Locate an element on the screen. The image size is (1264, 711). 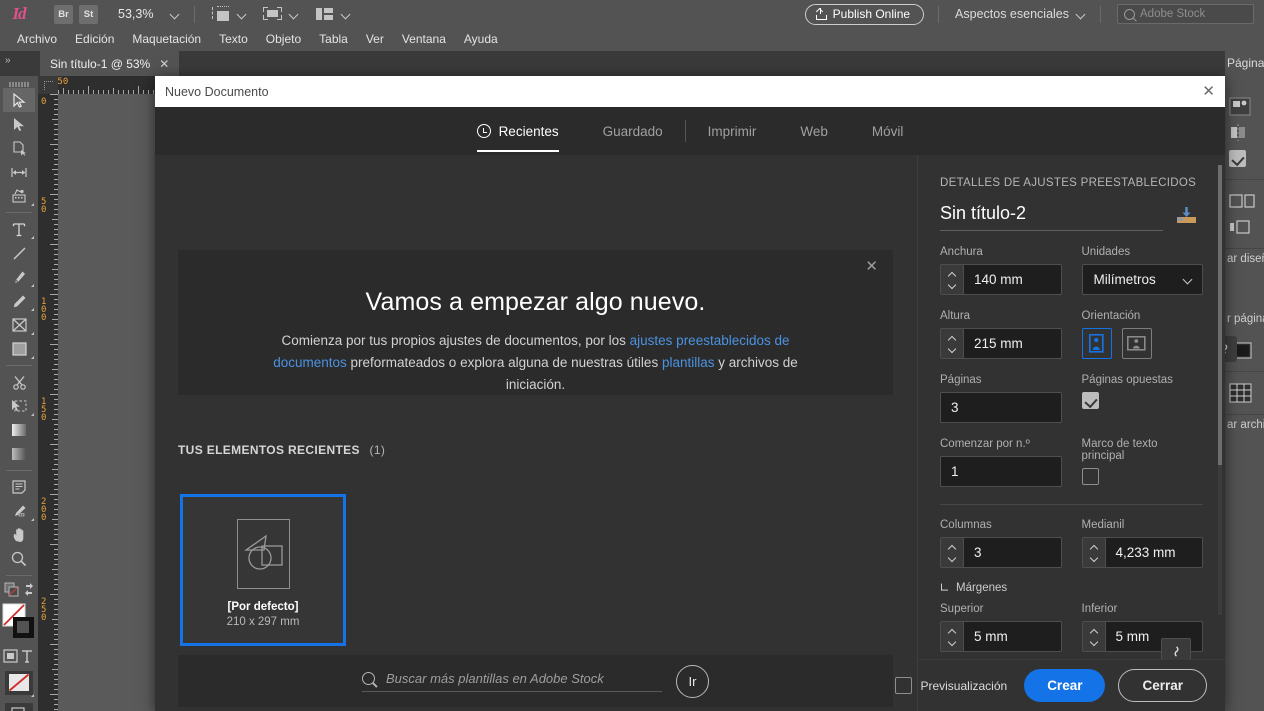
width-stepper is located at coordinates (952, 279).